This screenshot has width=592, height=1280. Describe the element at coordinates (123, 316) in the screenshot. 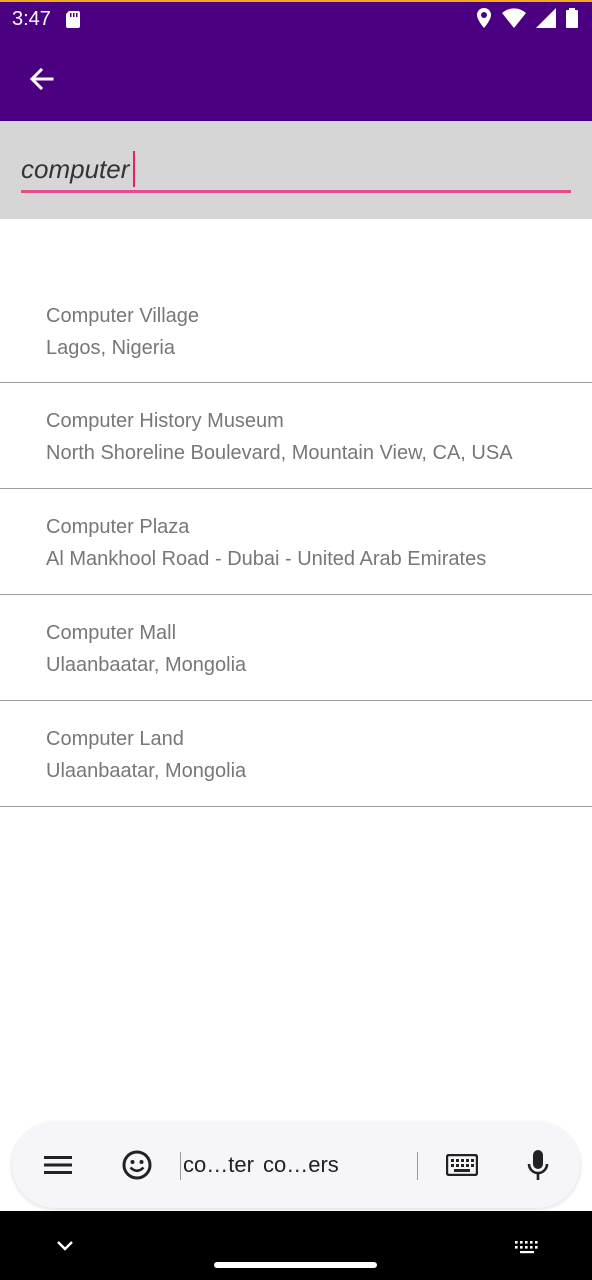

I see `result-name: Computer Village` at that location.